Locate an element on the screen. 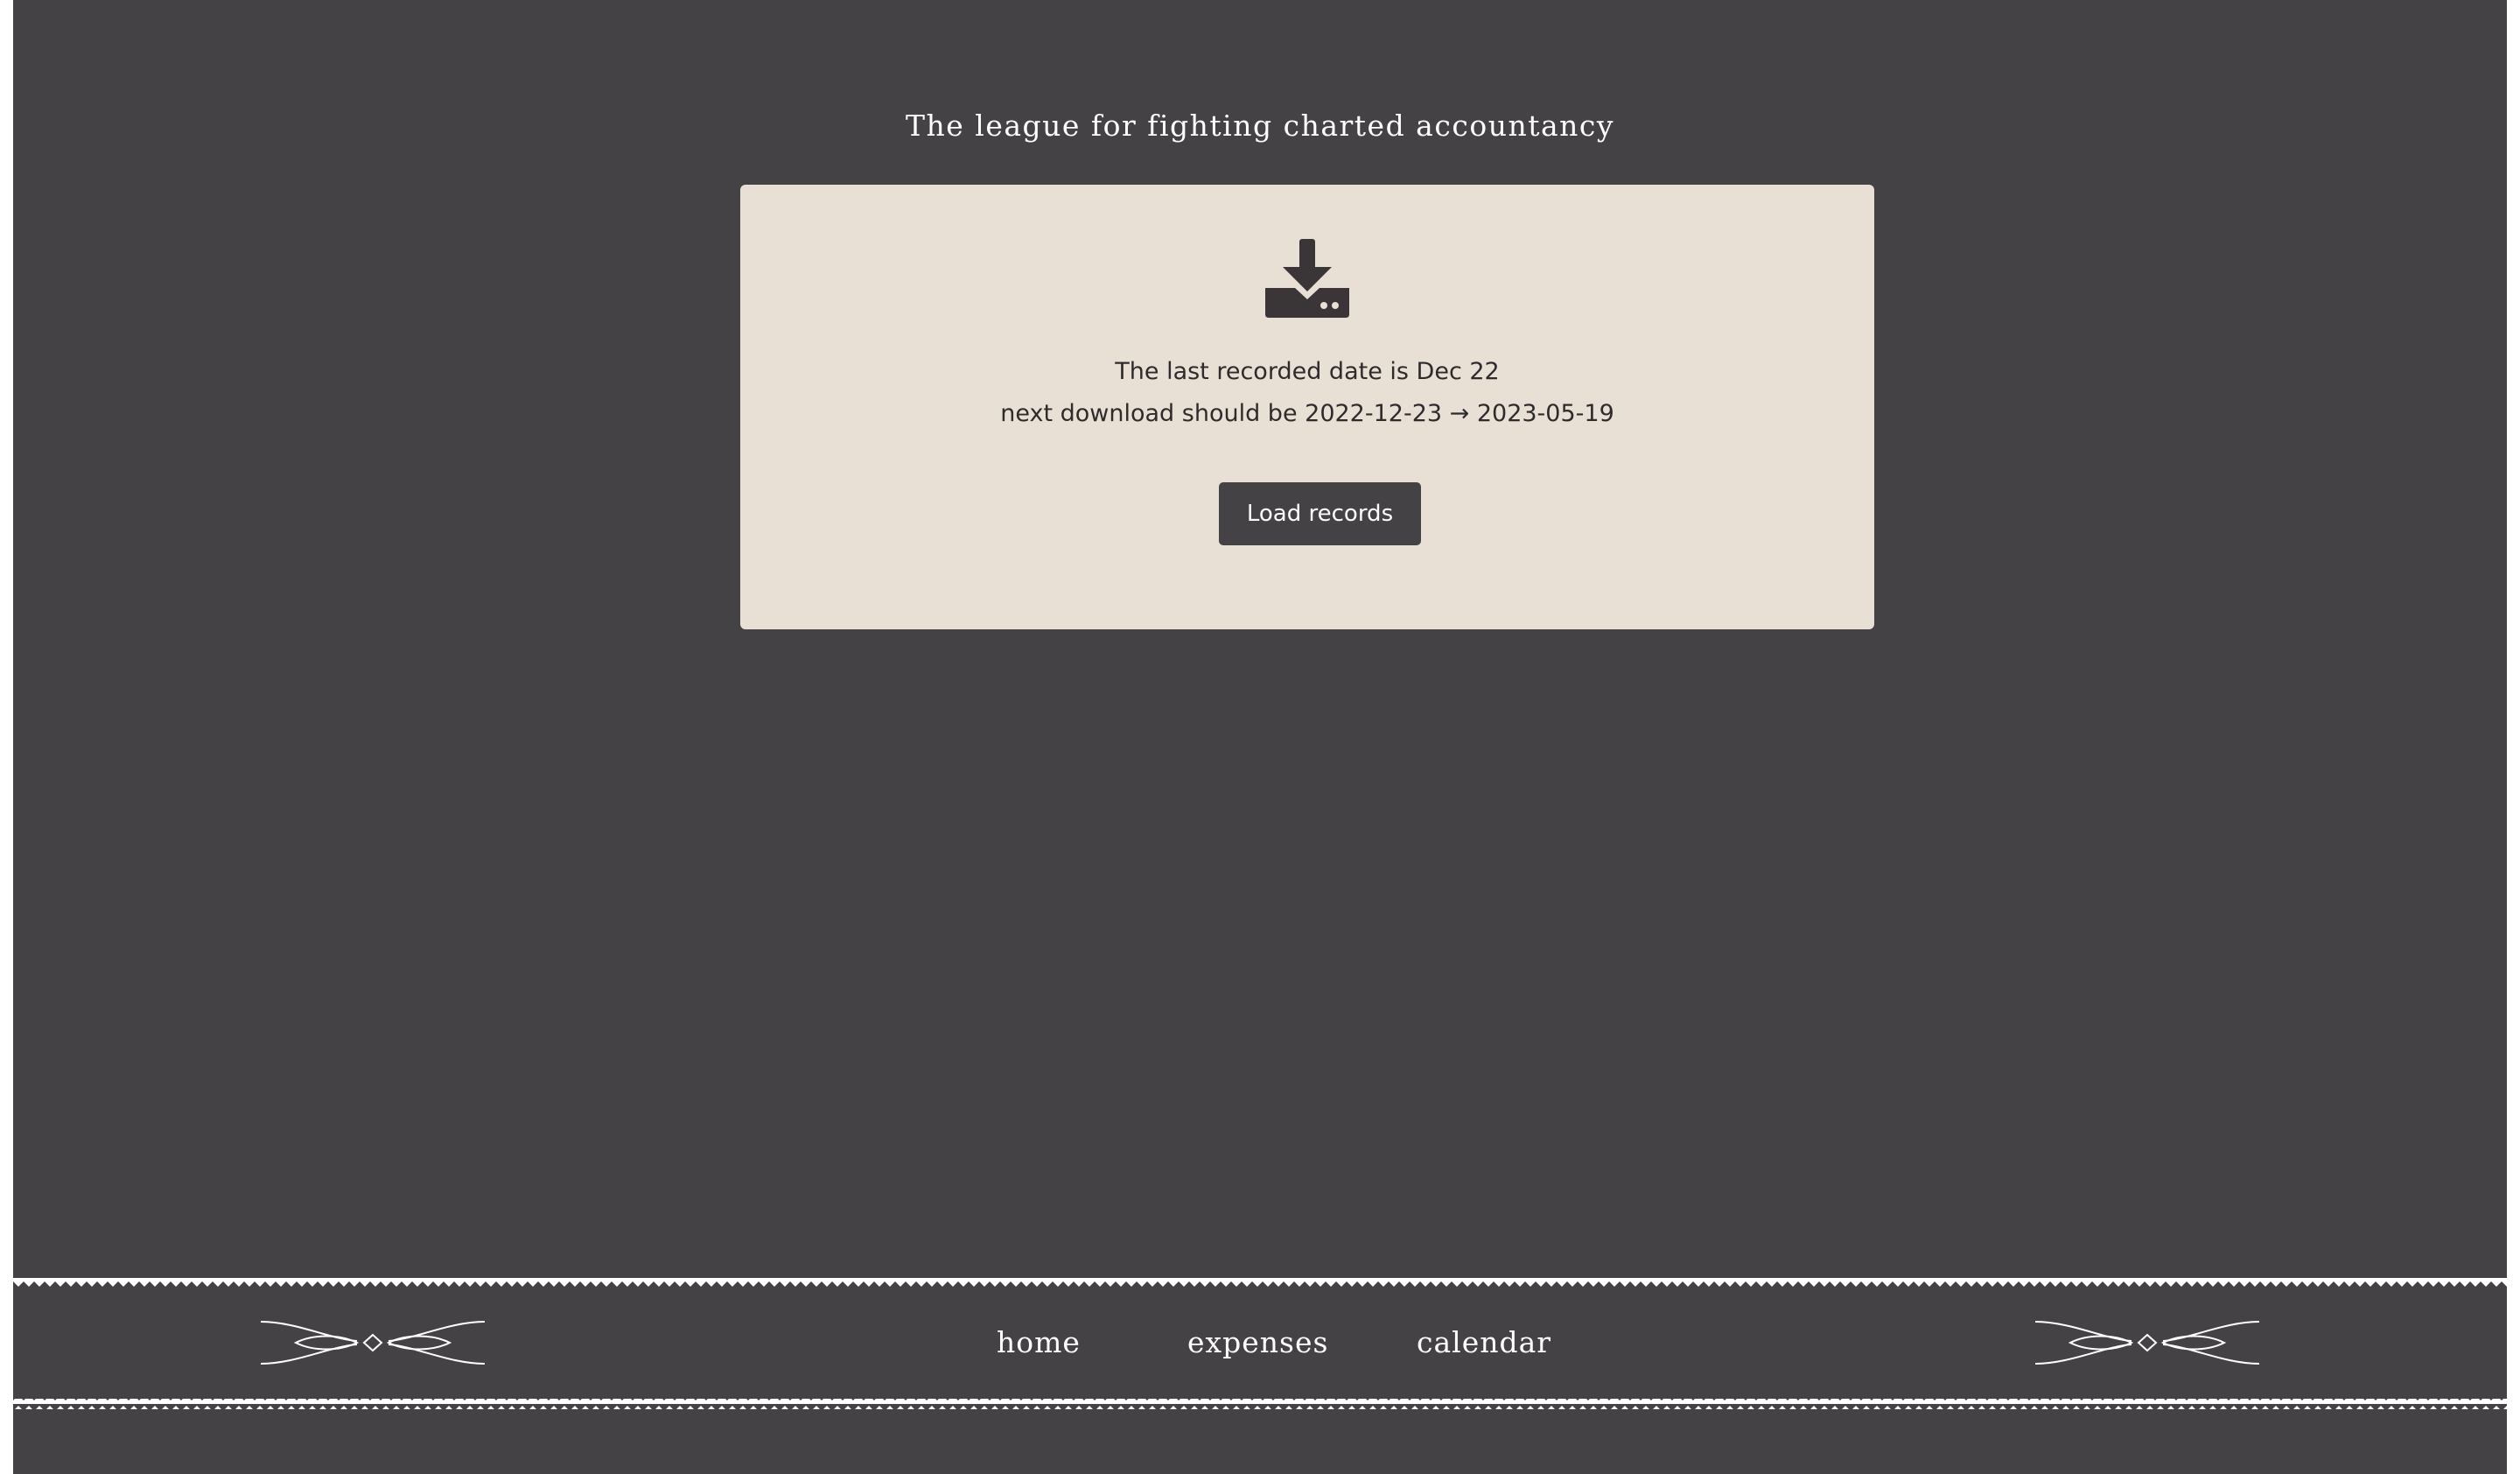  nav-link-expenses: expenses is located at coordinates (1257, 1342).